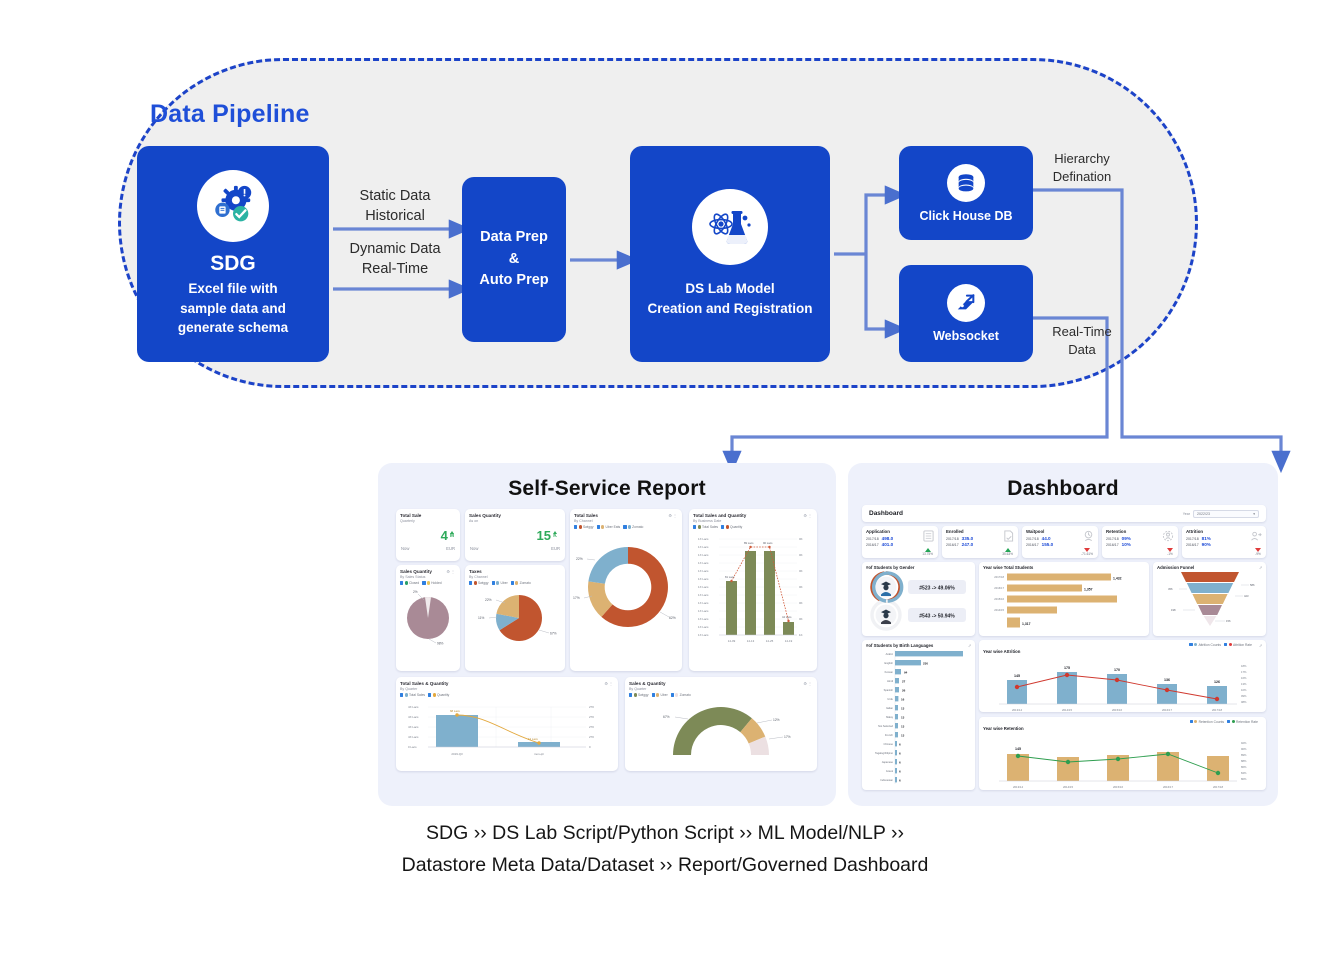 This screenshot has height=959, width=1330. What do you see at coordinates (481, 618) in the screenshot?
I see `svg-text: 11%` at bounding box center [481, 618].